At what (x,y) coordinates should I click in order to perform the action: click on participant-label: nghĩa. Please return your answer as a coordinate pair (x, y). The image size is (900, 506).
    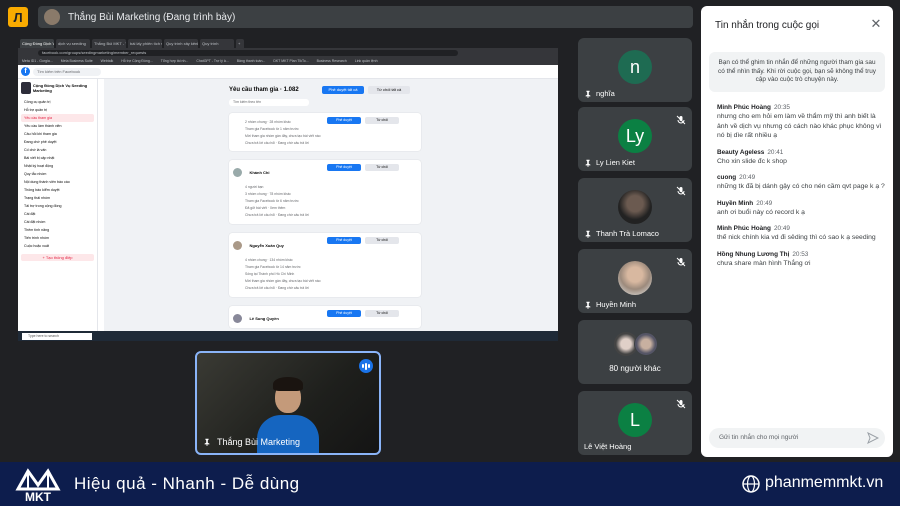
    Looking at the image, I should click on (599, 93).